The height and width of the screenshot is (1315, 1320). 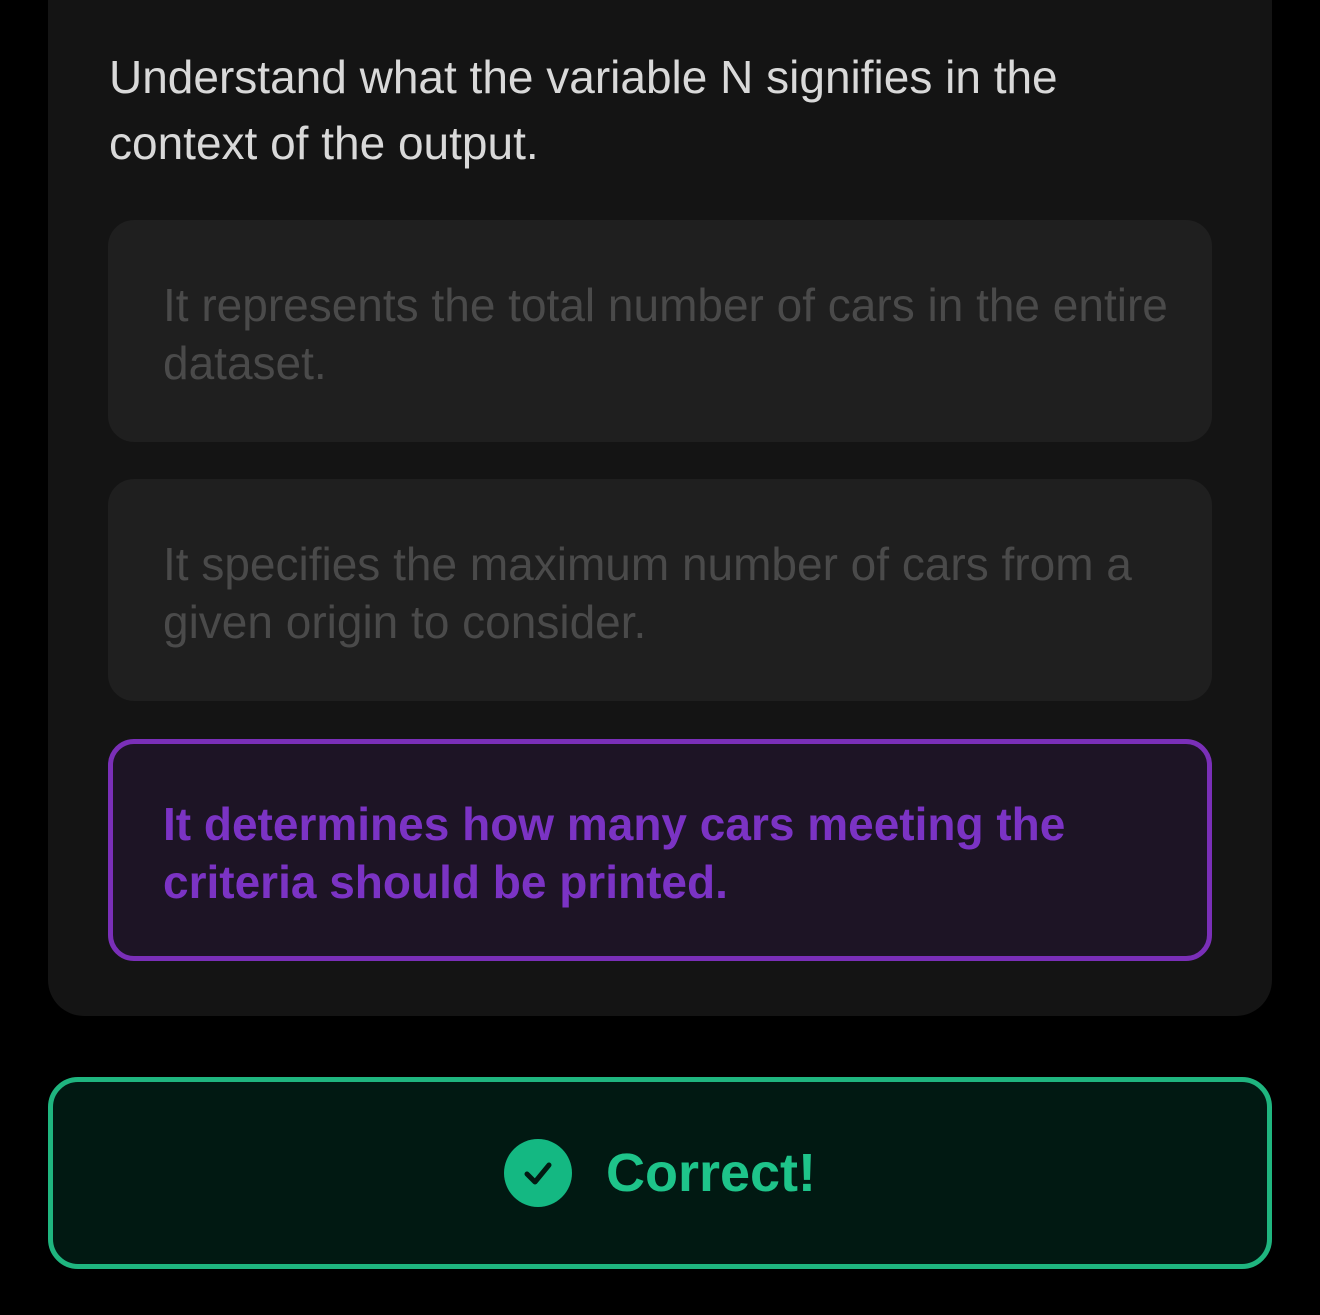 I want to click on correct-feedback-content: Correct!, so click(x=660, y=1173).